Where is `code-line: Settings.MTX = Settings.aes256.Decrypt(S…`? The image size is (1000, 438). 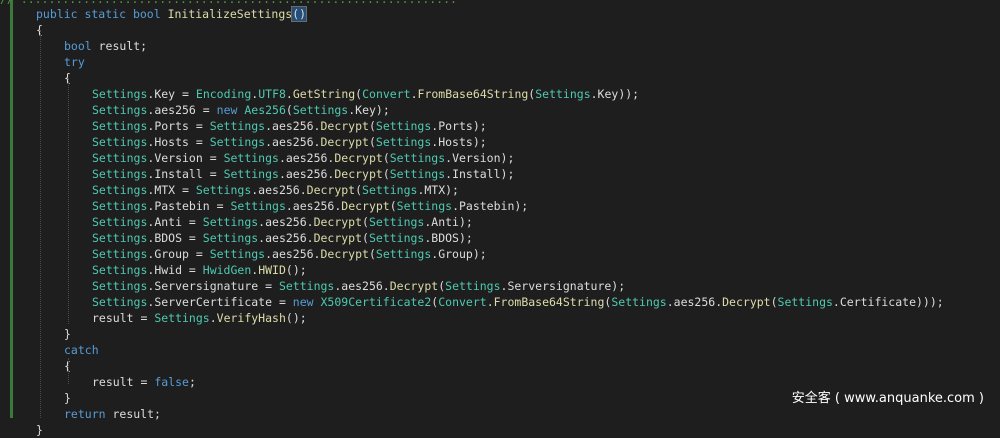
code-line: Settings.MTX = Settings.aes256.Decrypt(S… is located at coordinates (275, 190).